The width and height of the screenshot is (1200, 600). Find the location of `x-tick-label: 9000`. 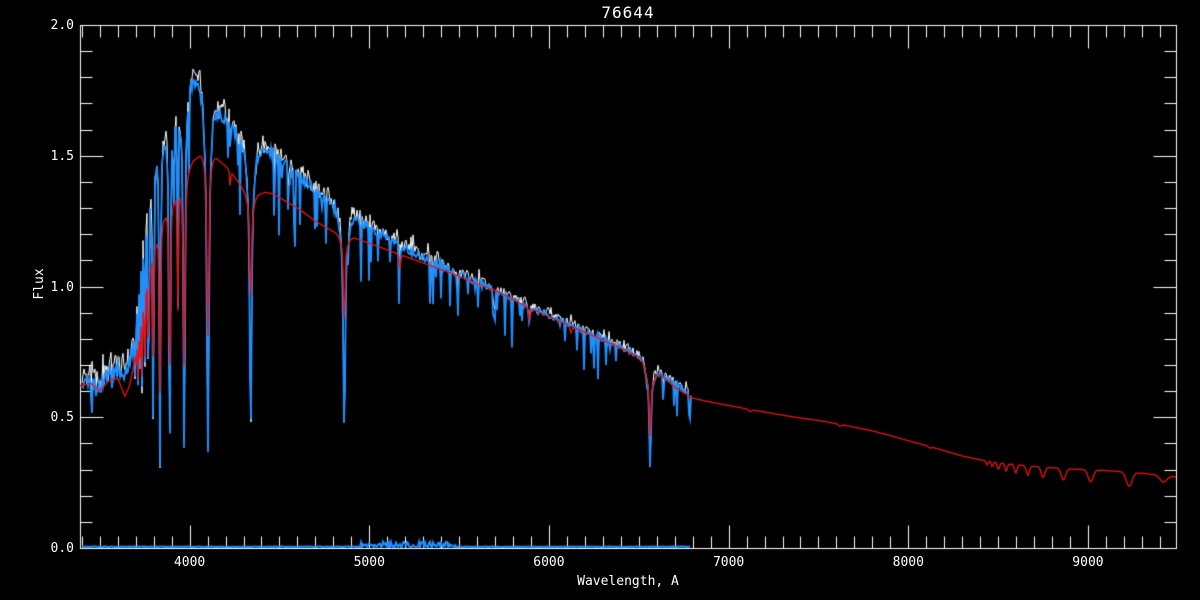

x-tick-label: 9000 is located at coordinates (1088, 562).